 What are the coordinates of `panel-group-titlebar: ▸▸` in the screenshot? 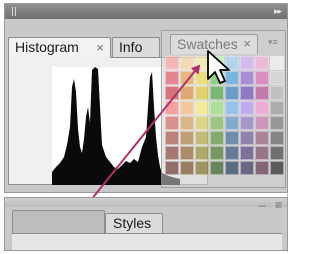 It's located at (146, 11).